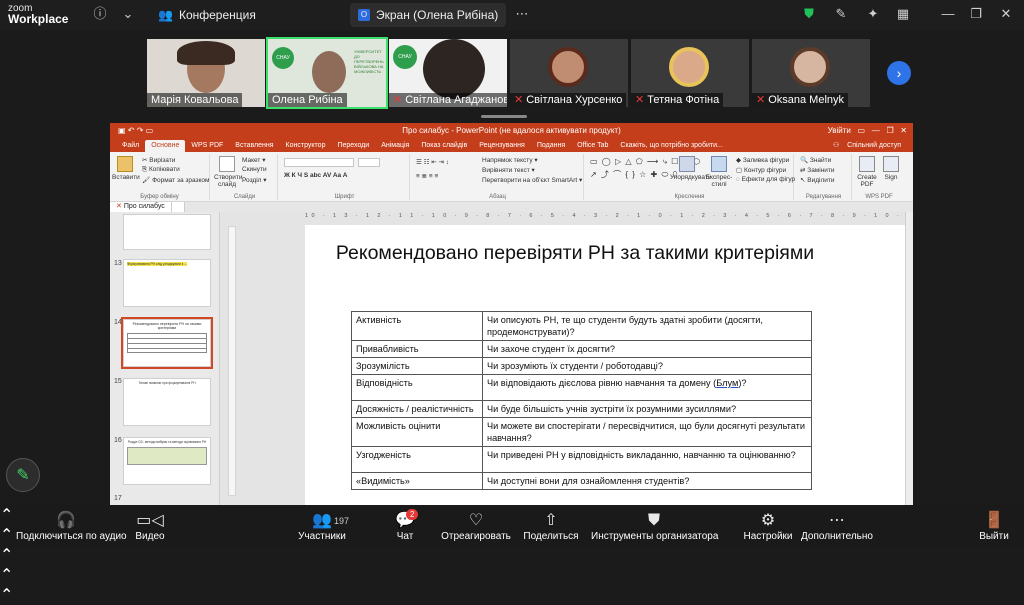 The image size is (1024, 605). I want to click on shape-fill-button: ◆ Заливка фігури, so click(762, 160).